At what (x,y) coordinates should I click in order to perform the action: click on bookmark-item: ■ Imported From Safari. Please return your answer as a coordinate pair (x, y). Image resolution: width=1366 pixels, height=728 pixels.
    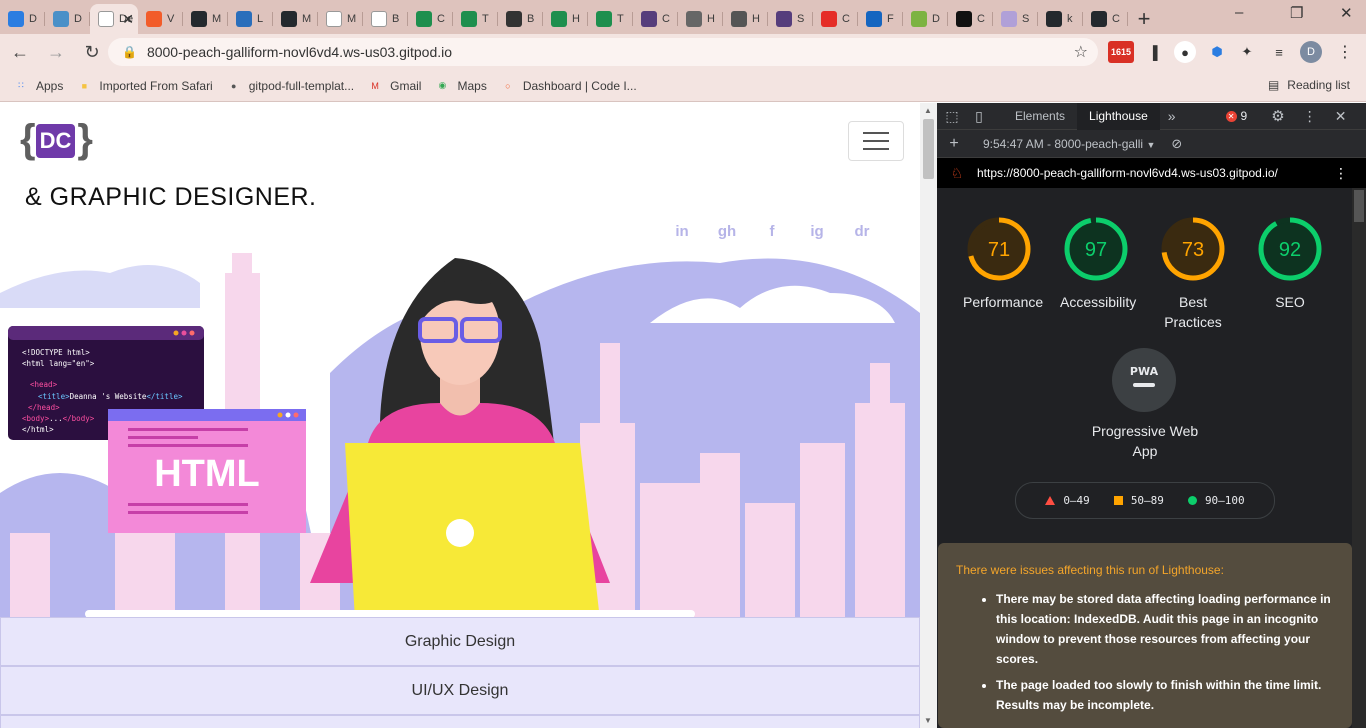
    Looking at the image, I should click on (145, 86).